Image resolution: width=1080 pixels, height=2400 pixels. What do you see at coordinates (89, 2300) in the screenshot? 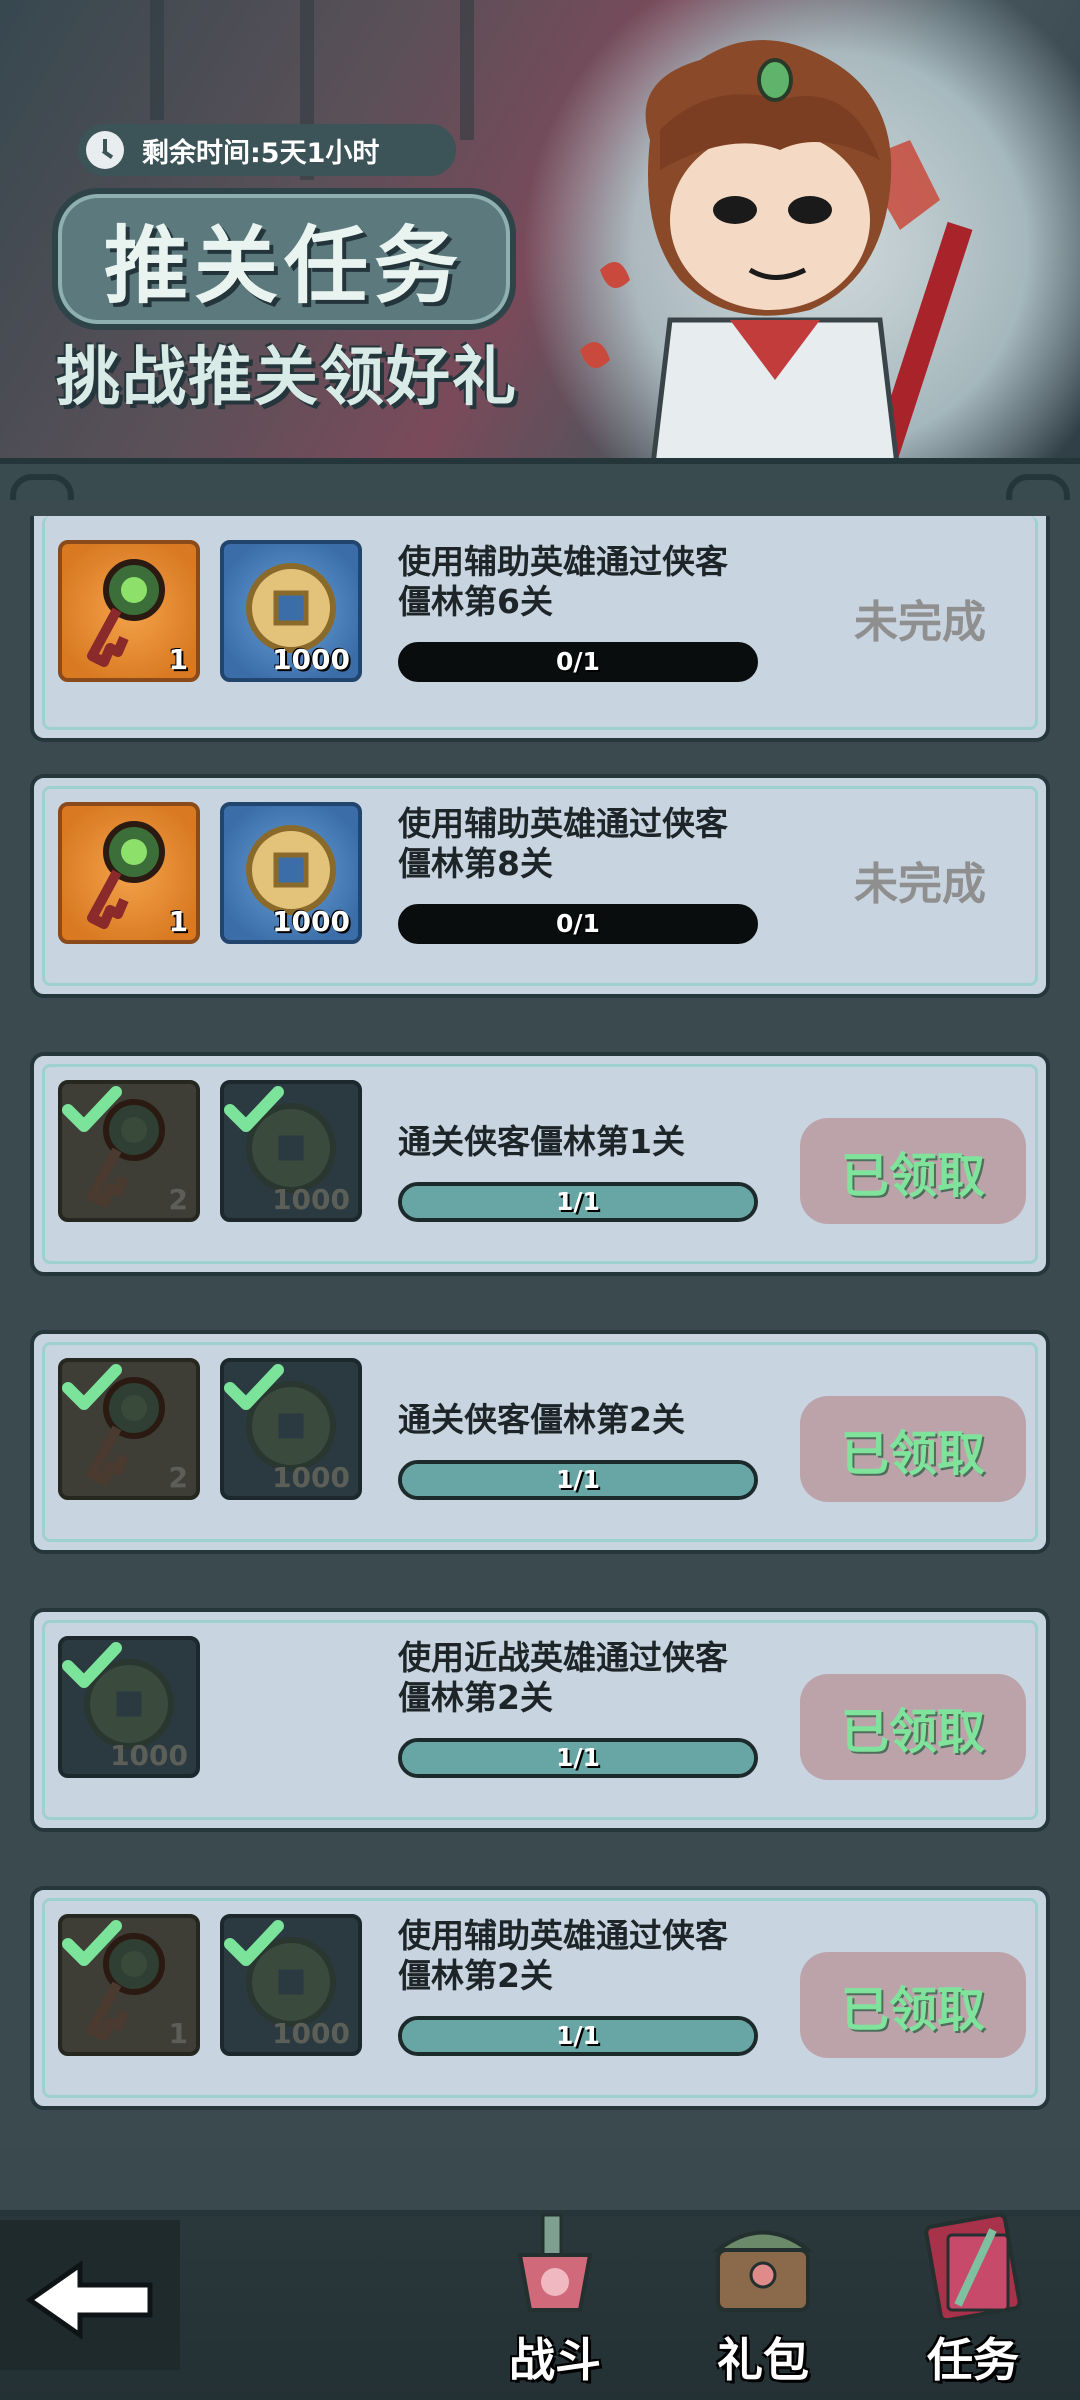
I see `back-arrow-icon` at bounding box center [89, 2300].